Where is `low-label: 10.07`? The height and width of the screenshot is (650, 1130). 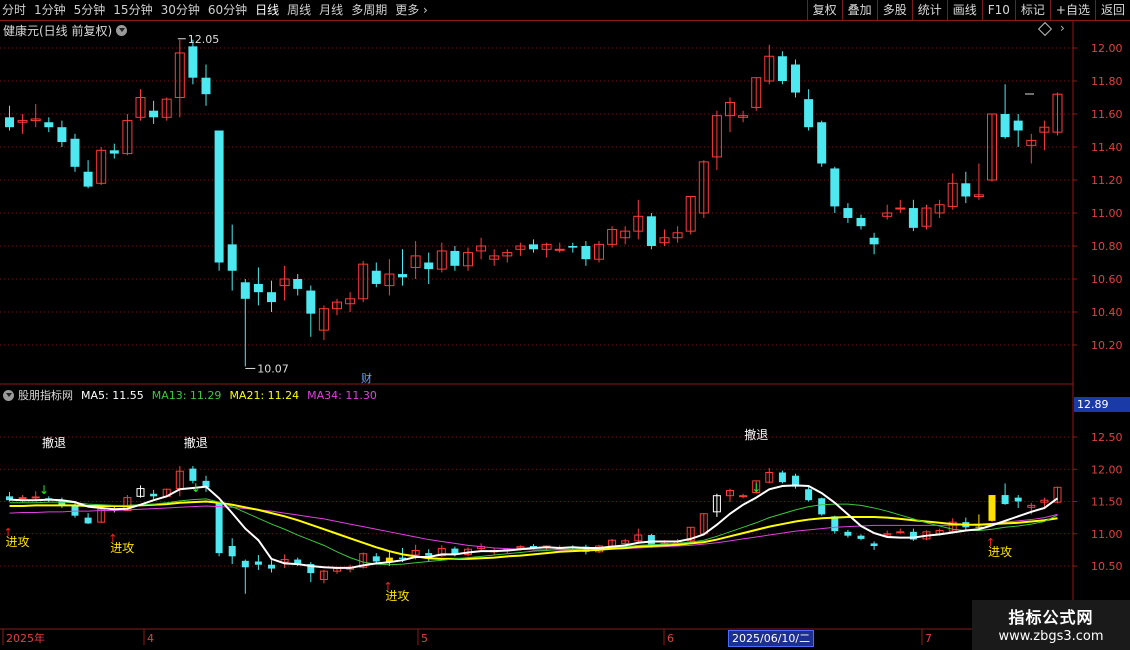
low-label: 10.07 is located at coordinates (273, 368).